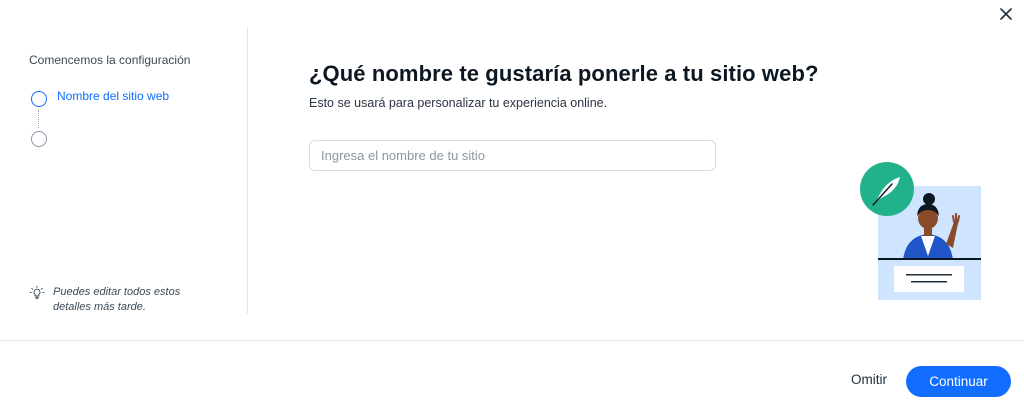 The width and height of the screenshot is (1024, 400). Describe the element at coordinates (39, 139) in the screenshot. I see `step-2-indicator` at that location.